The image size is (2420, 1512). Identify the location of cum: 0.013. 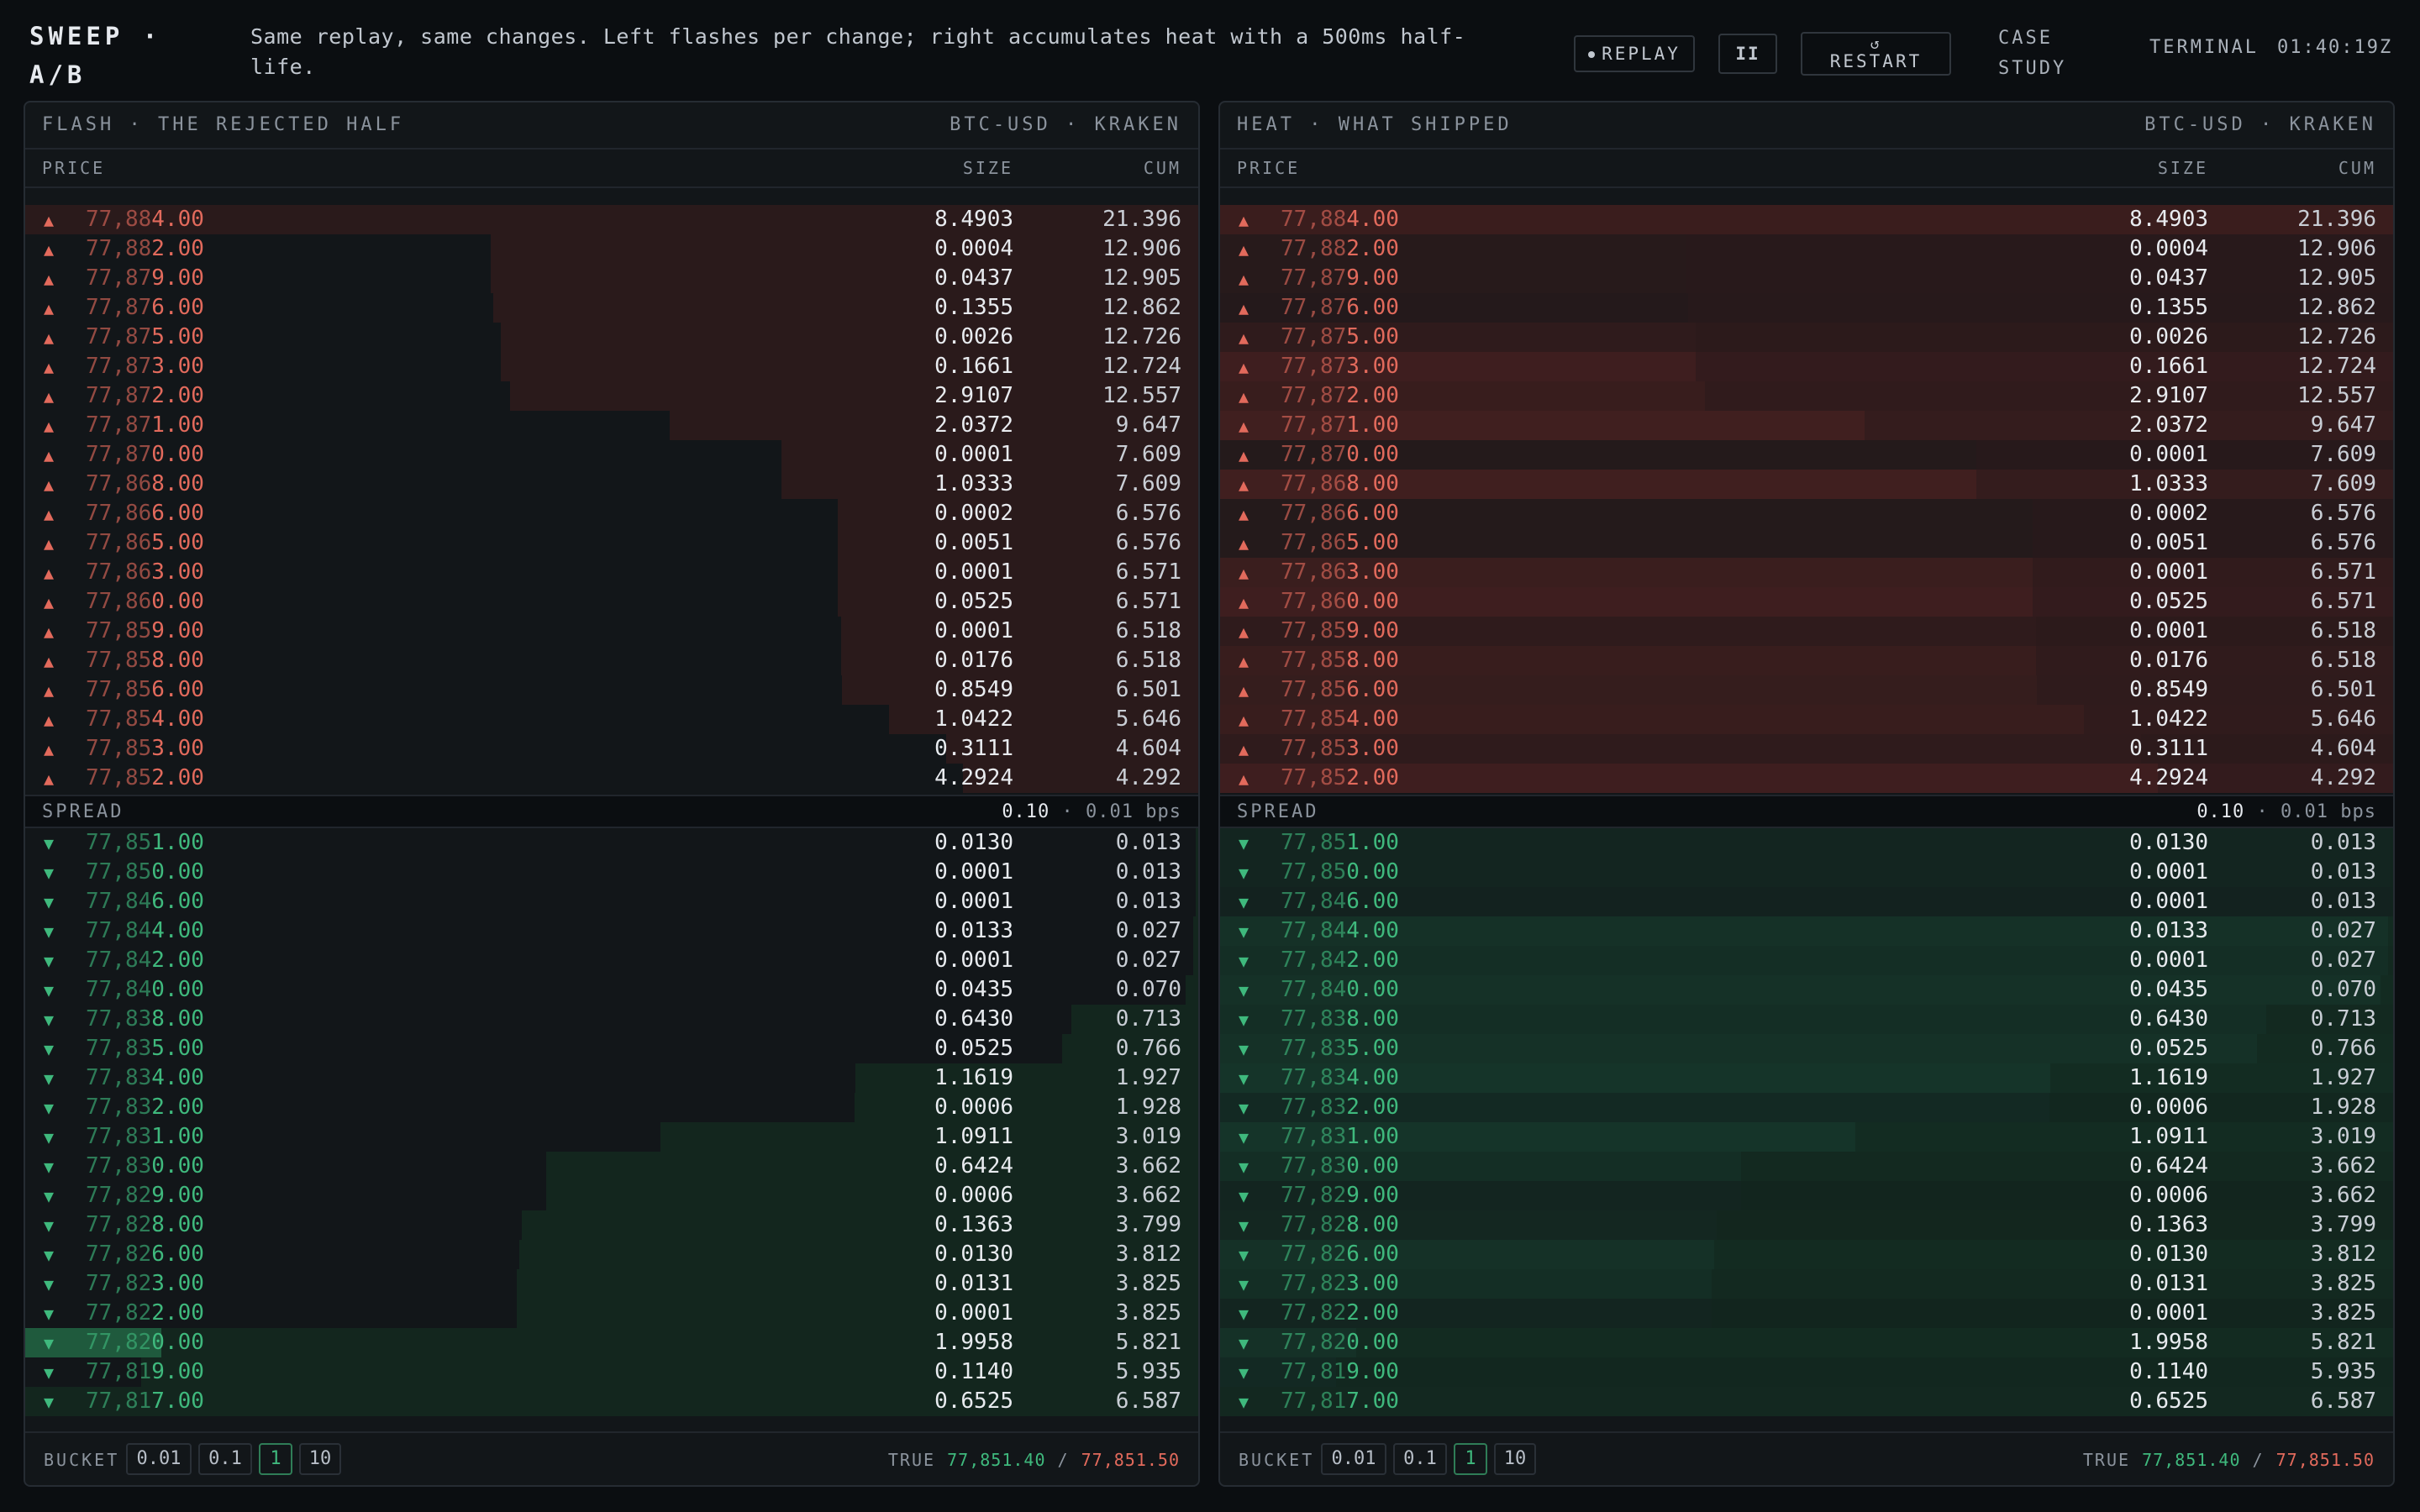
(2343, 901).